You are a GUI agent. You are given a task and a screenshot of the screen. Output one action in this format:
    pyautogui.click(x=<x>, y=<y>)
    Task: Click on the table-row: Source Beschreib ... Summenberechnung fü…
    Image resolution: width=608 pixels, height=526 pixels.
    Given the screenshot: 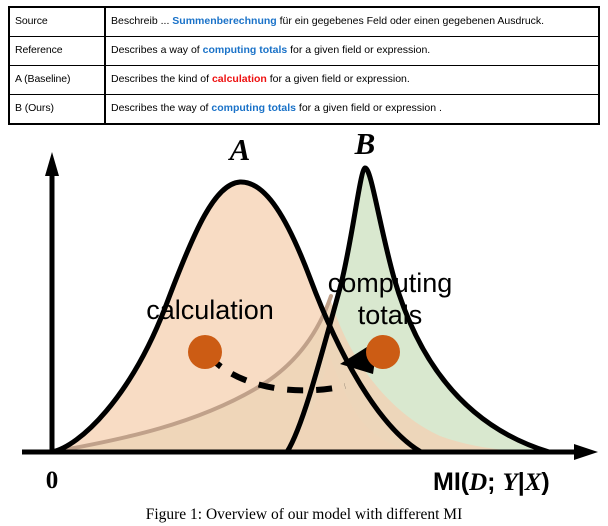 What is the action you would take?
    pyautogui.click(x=304, y=21)
    